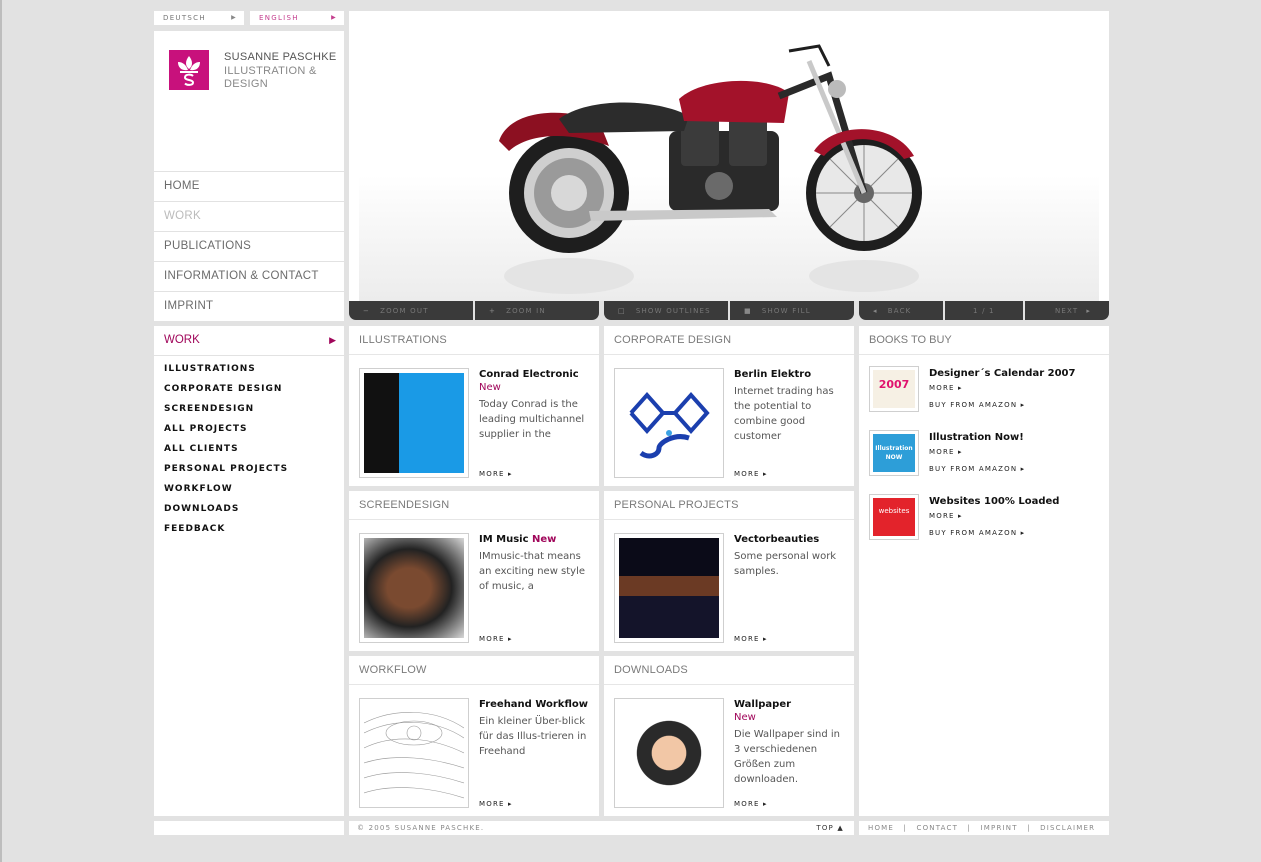 The width and height of the screenshot is (1261, 862). Describe the element at coordinates (249, 217) in the screenshot. I see `nav-work: WORK` at that location.